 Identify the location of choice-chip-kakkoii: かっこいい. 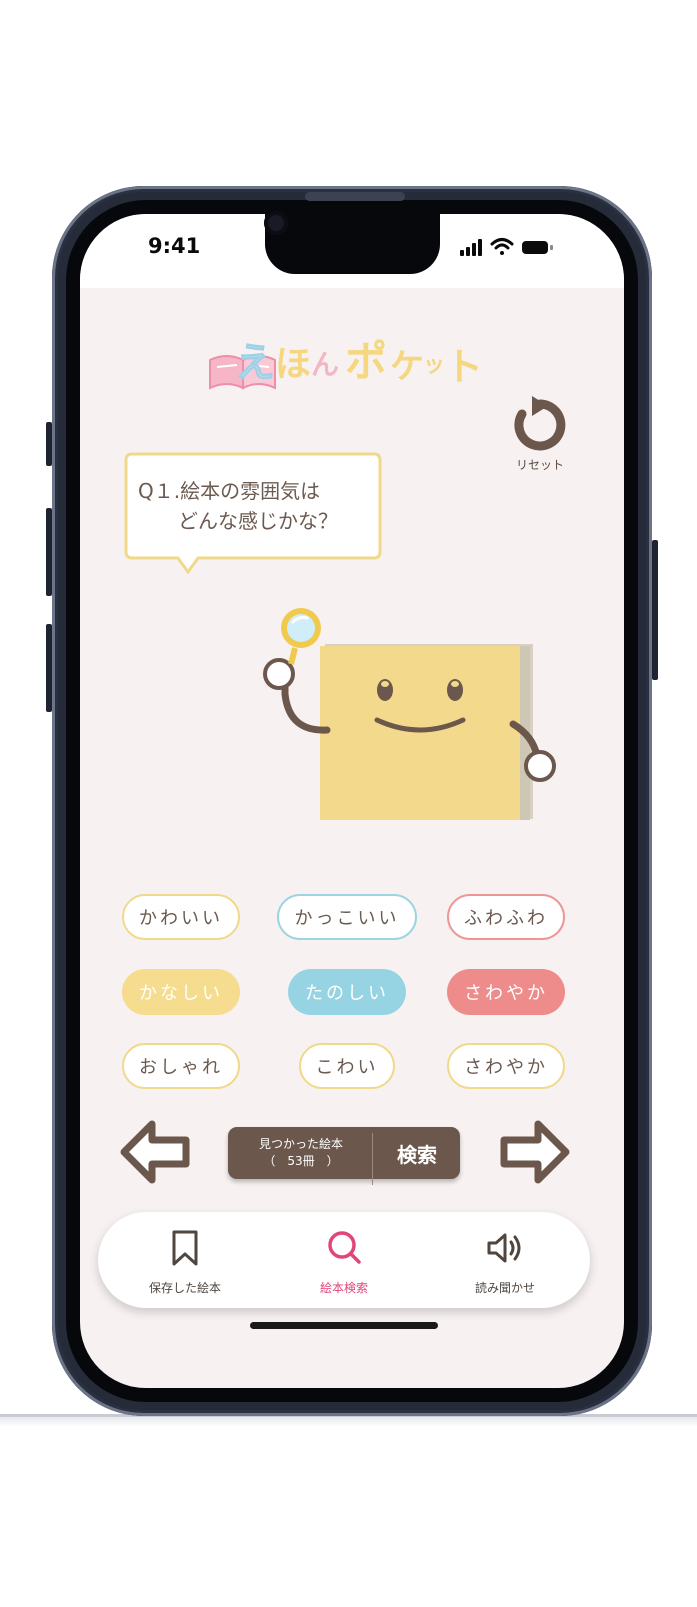
(347, 917).